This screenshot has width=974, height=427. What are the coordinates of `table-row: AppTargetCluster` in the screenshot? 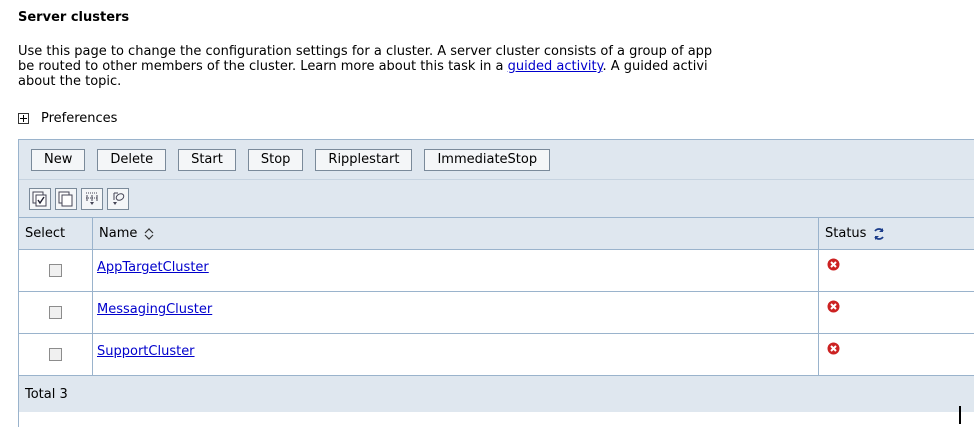 It's located at (496, 271).